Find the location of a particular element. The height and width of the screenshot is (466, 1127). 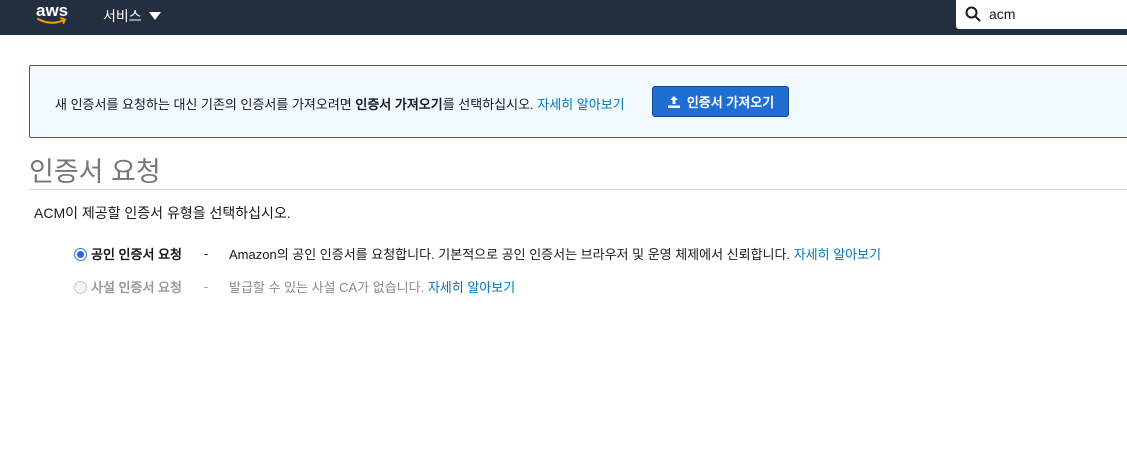

search-icon is located at coordinates (973, 14).